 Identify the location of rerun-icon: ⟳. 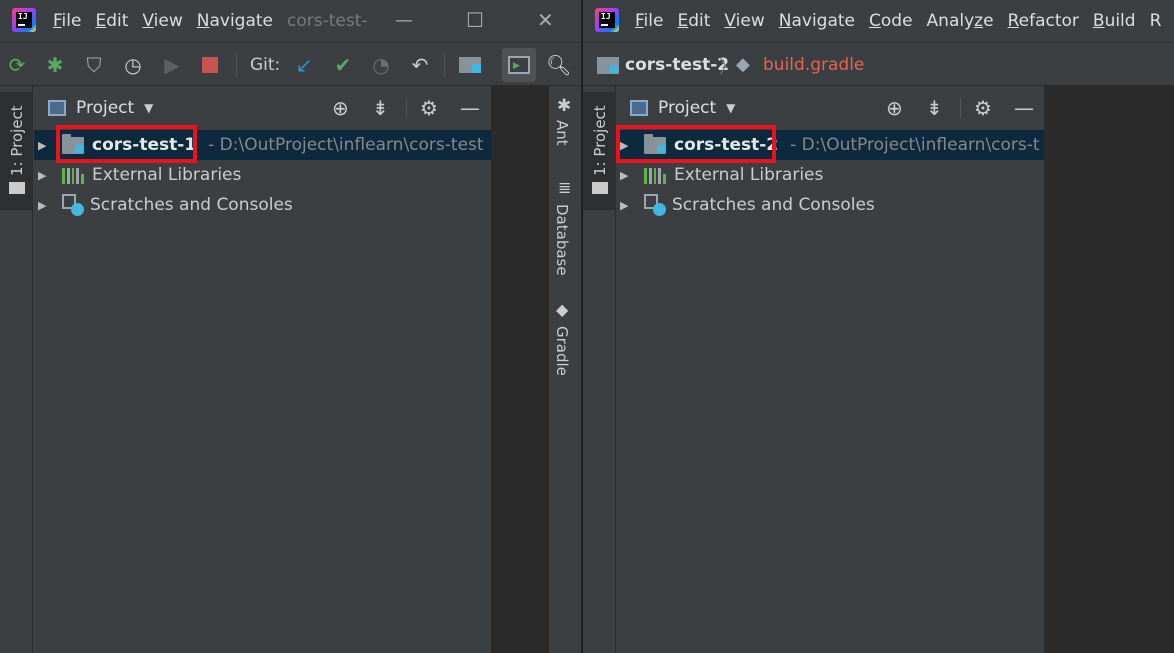
(17, 65).